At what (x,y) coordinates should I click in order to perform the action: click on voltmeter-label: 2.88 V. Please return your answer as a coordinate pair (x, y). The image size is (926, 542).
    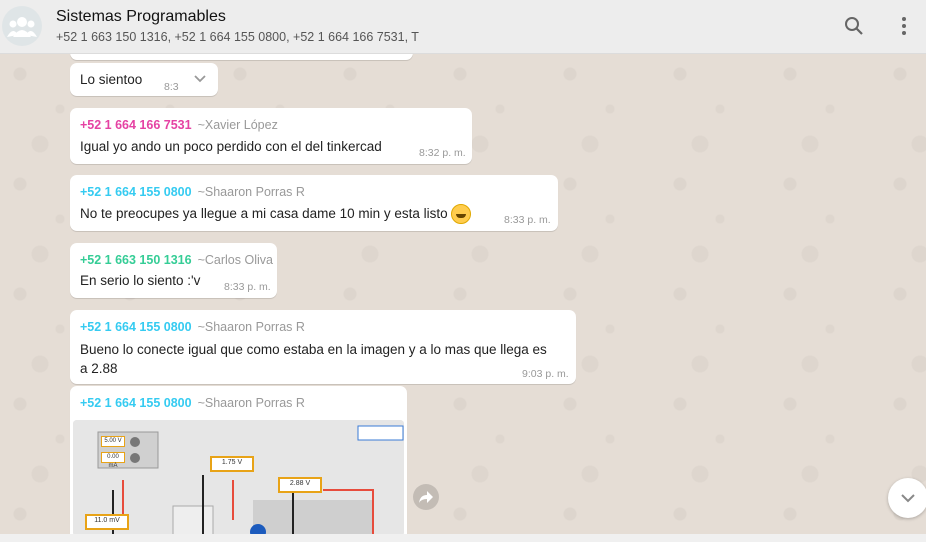
    Looking at the image, I should click on (300, 485).